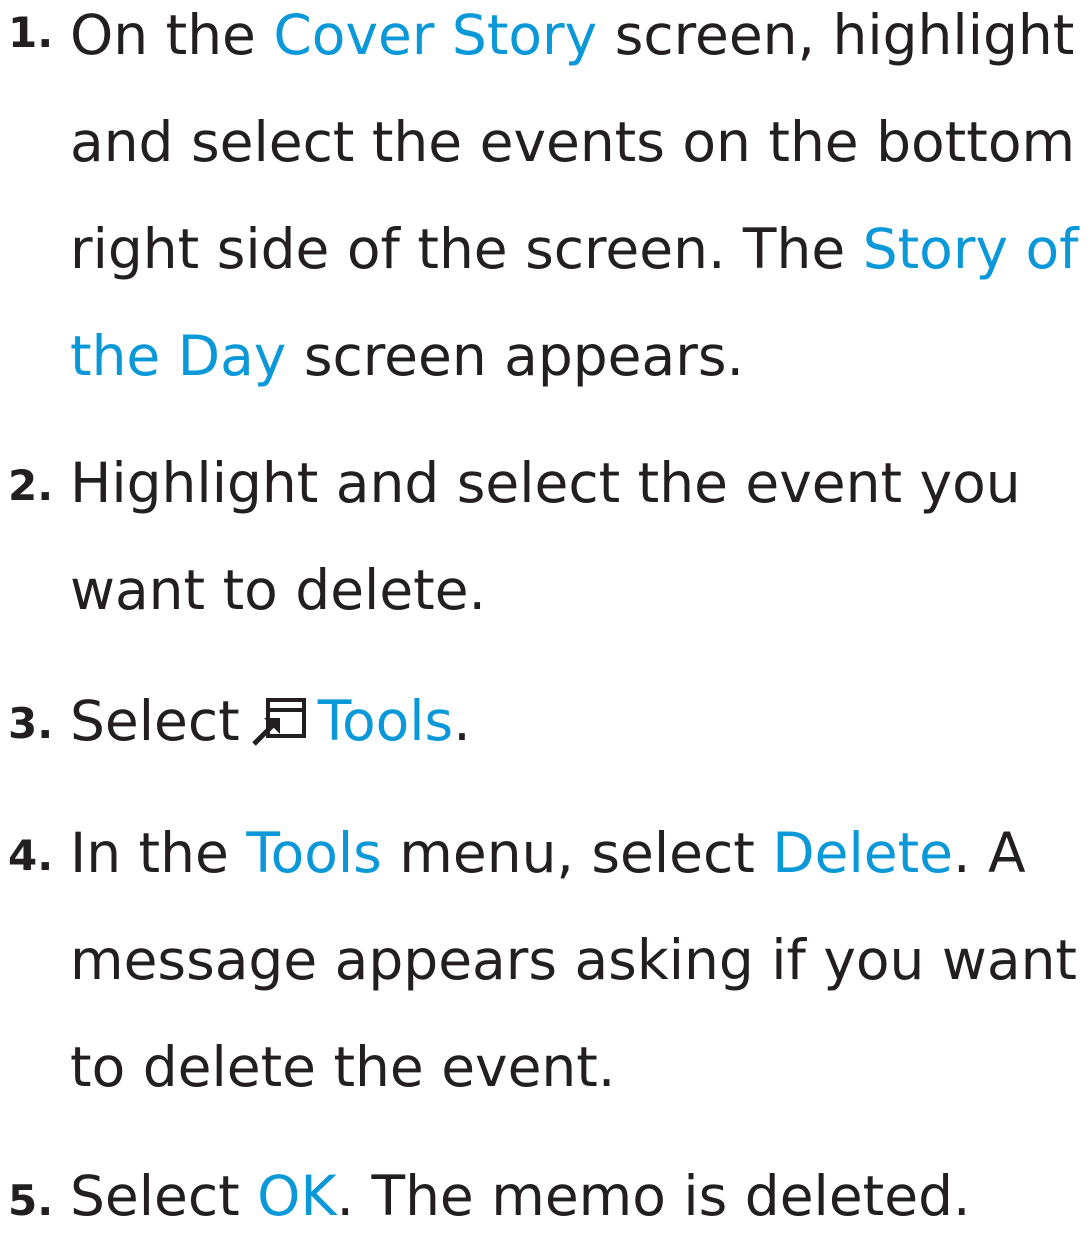  I want to click on step-text: Select Tools., so click(577, 721).